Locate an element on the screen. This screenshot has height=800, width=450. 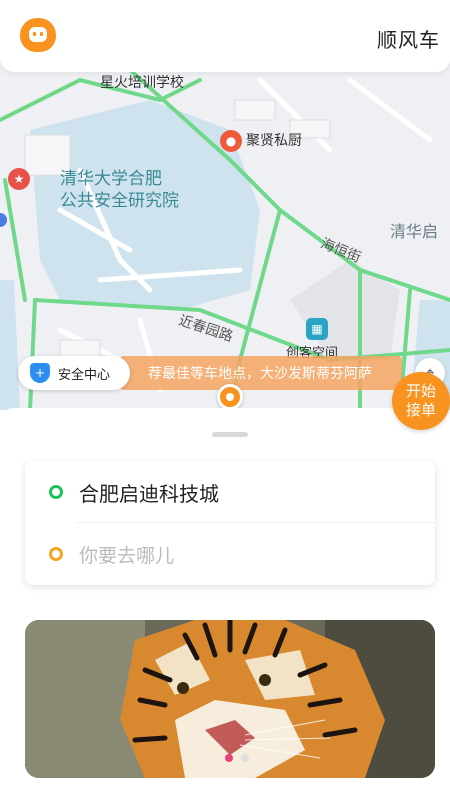
map-label-campus: 清华大学合肥 公共安全研究院 is located at coordinates (119, 190).